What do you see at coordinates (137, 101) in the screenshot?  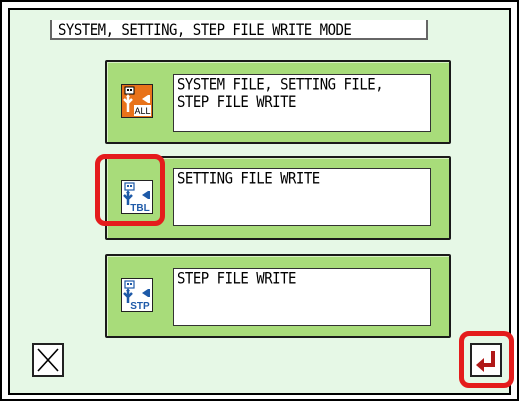 I see `usb-all-write-icon: ALL` at bounding box center [137, 101].